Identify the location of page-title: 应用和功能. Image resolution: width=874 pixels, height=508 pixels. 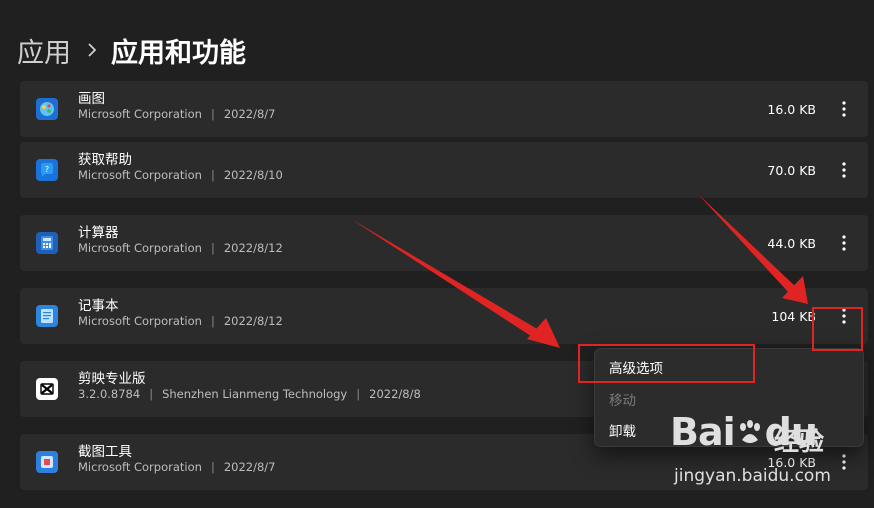
(178, 53).